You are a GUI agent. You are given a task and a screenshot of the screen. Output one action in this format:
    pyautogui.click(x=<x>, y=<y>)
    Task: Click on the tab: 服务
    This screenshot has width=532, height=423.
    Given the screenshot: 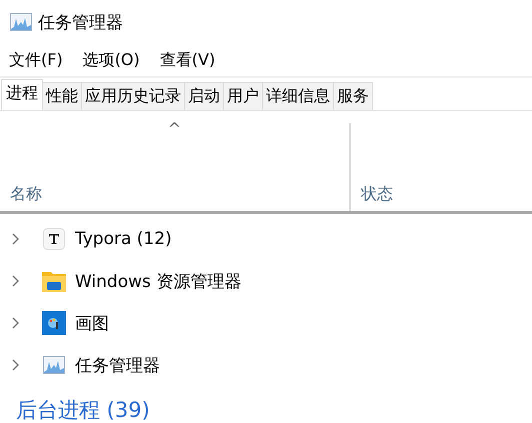 What is the action you would take?
    pyautogui.click(x=353, y=96)
    